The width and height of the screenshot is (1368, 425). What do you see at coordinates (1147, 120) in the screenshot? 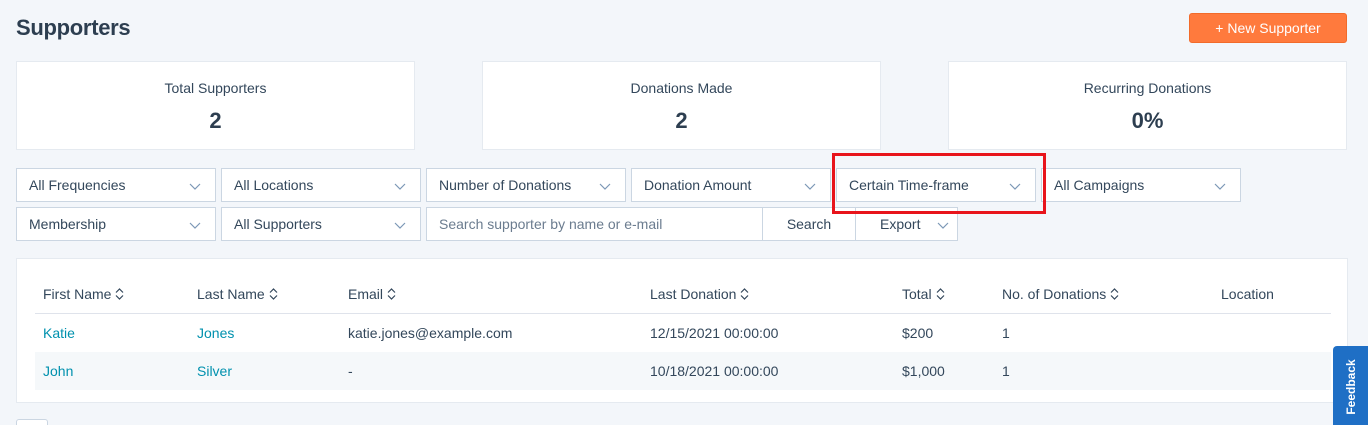
I see `stat-value: 0%` at bounding box center [1147, 120].